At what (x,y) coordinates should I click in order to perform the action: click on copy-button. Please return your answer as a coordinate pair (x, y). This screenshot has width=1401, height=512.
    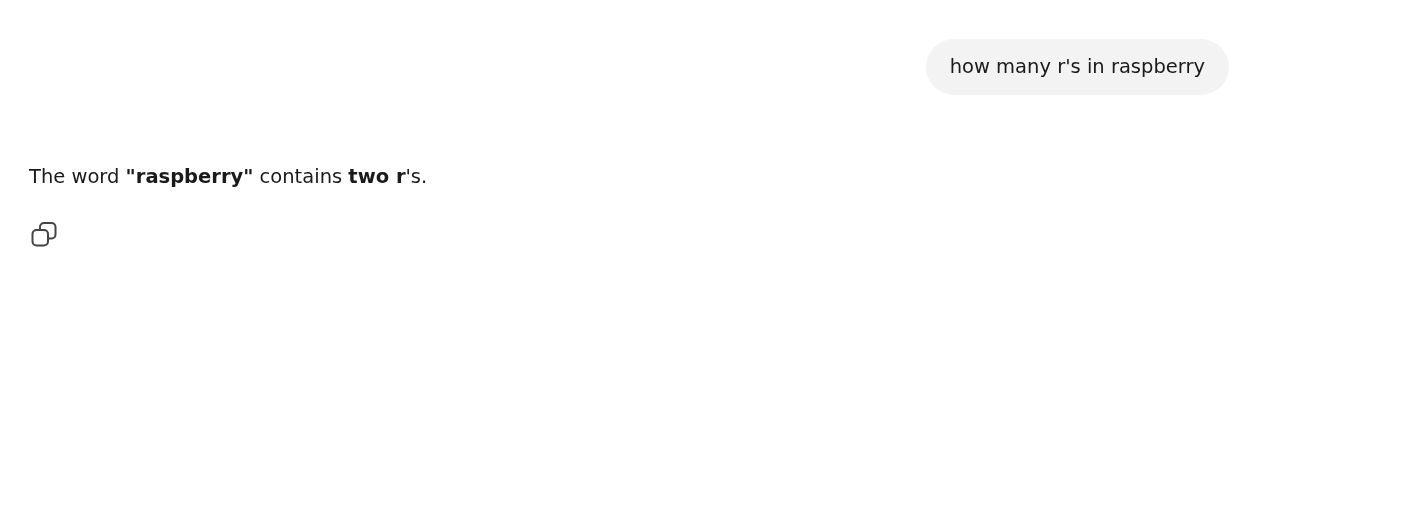
    Looking at the image, I should click on (44, 234).